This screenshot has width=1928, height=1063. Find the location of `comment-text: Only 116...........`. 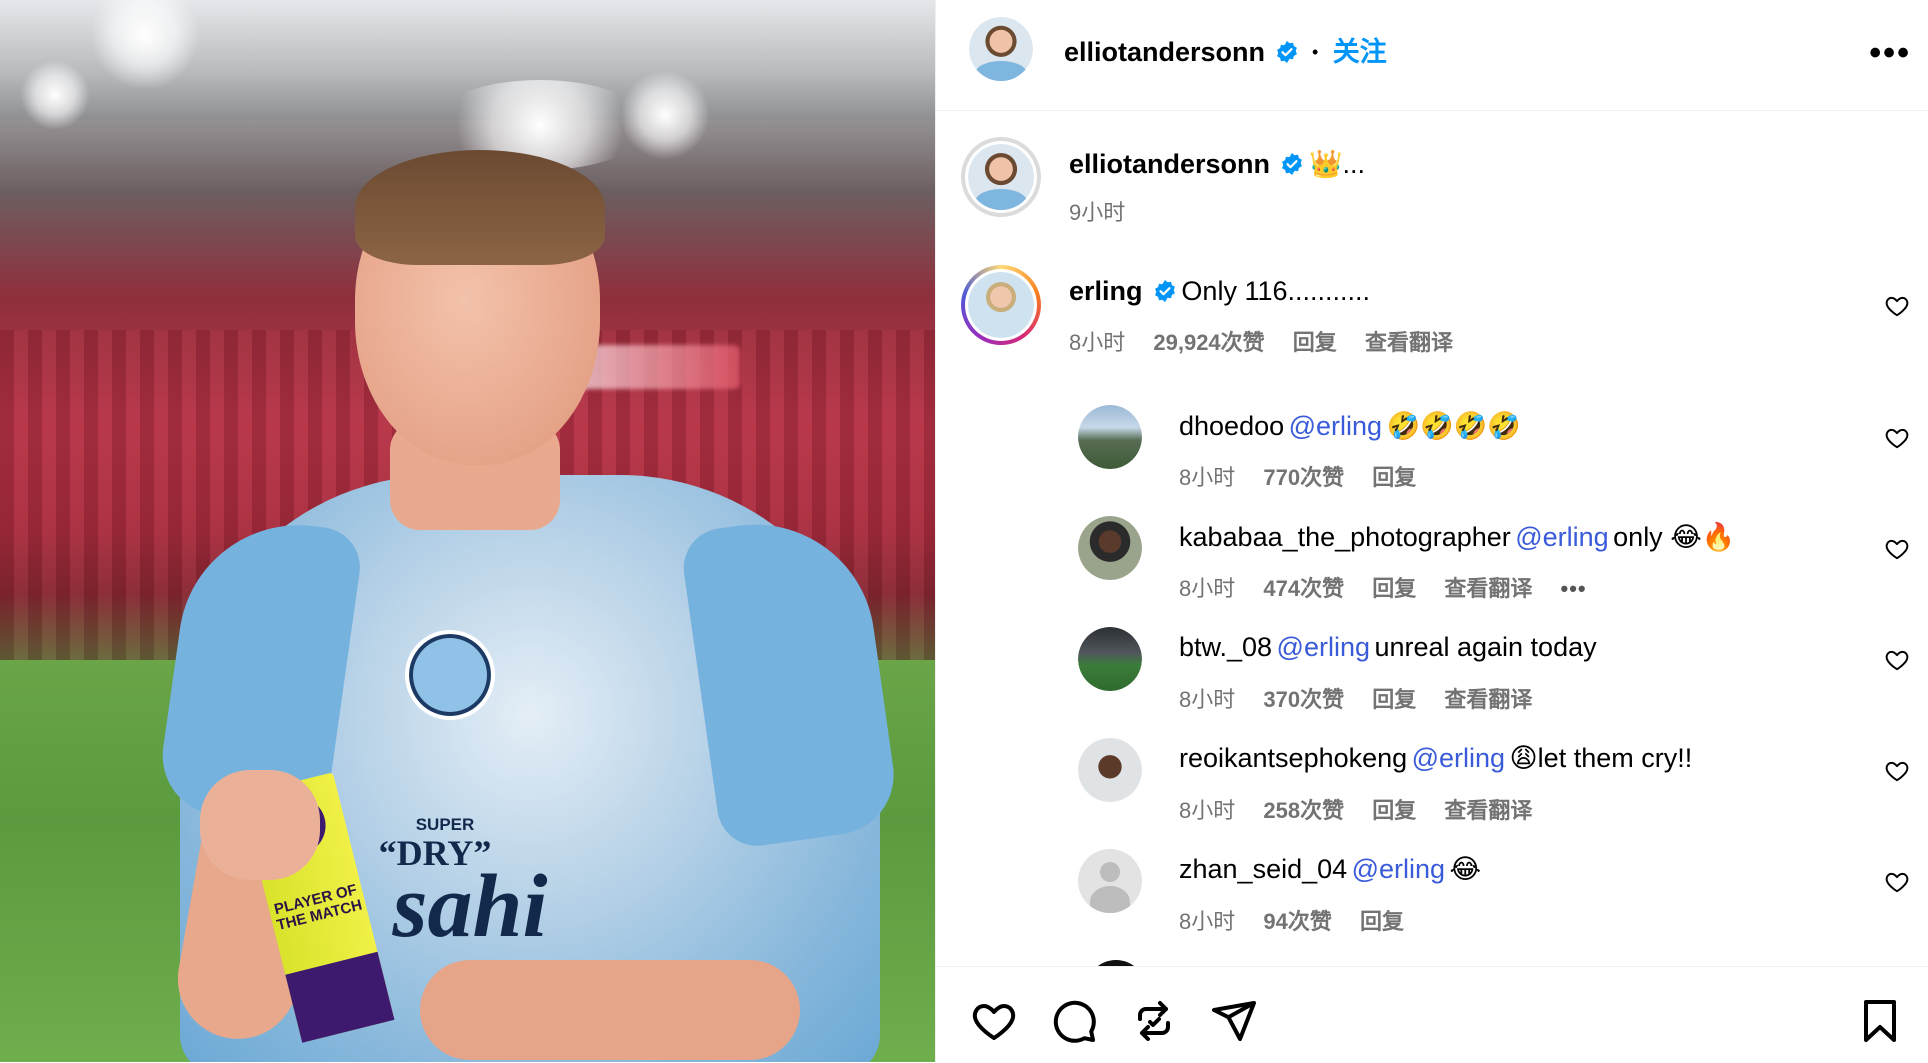

comment-text: Only 116........... is located at coordinates (1275, 291).